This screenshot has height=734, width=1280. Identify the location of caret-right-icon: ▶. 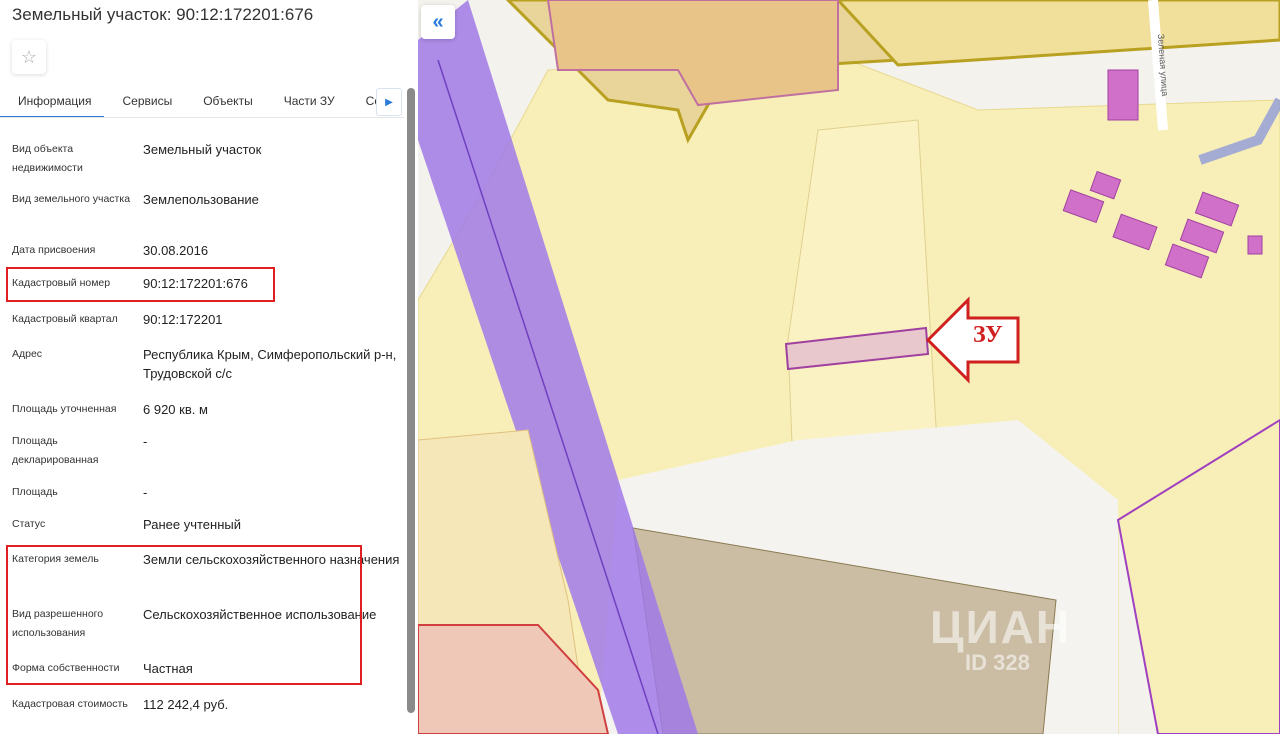
(389, 102).